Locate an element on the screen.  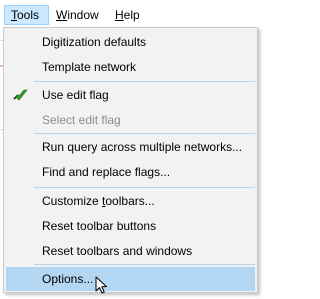
menu-item-label: Digitization defaults is located at coordinates (94, 42).